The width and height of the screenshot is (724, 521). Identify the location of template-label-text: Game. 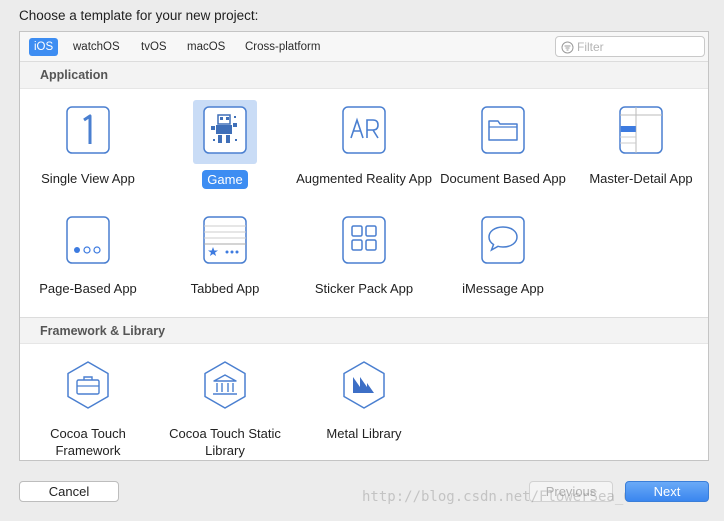
(225, 179).